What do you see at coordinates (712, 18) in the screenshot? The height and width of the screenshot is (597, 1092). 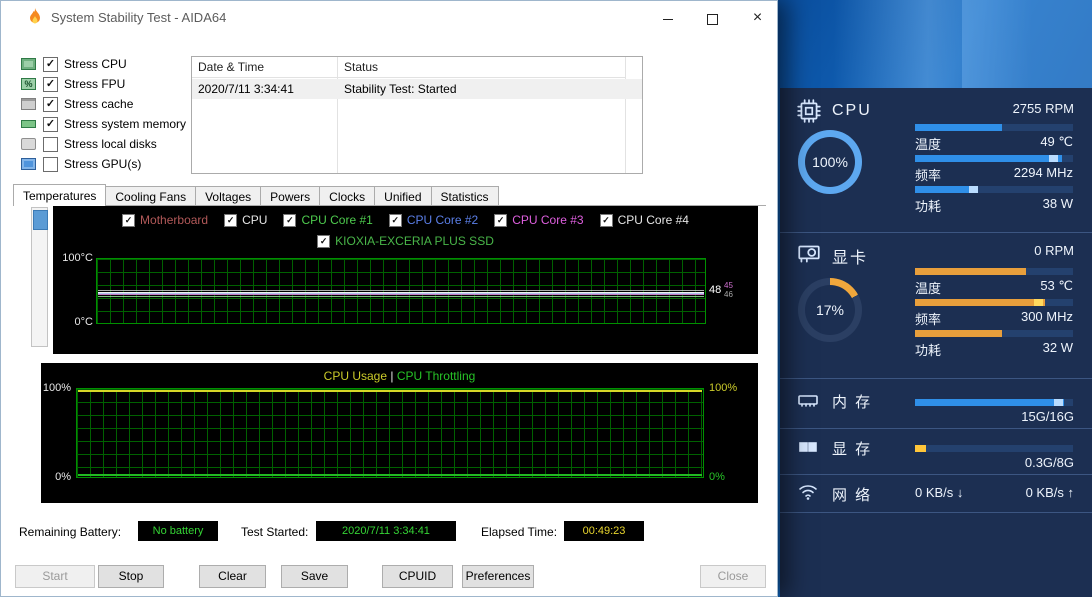 I see `maximize-button` at bounding box center [712, 18].